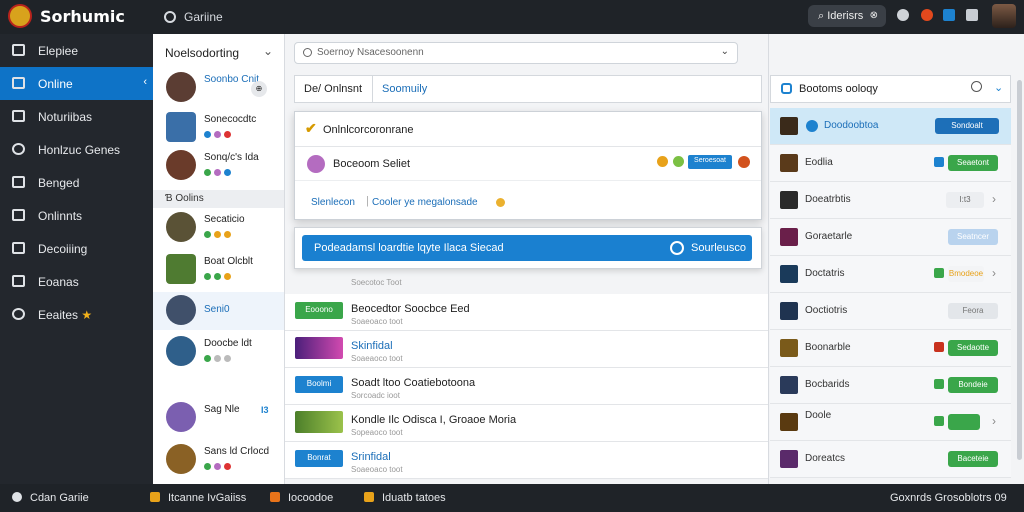 Image resolution: width=1024 pixels, height=512 pixels. What do you see at coordinates (966, 274) in the screenshot?
I see `game-button: Bmodeoe` at bounding box center [966, 274].